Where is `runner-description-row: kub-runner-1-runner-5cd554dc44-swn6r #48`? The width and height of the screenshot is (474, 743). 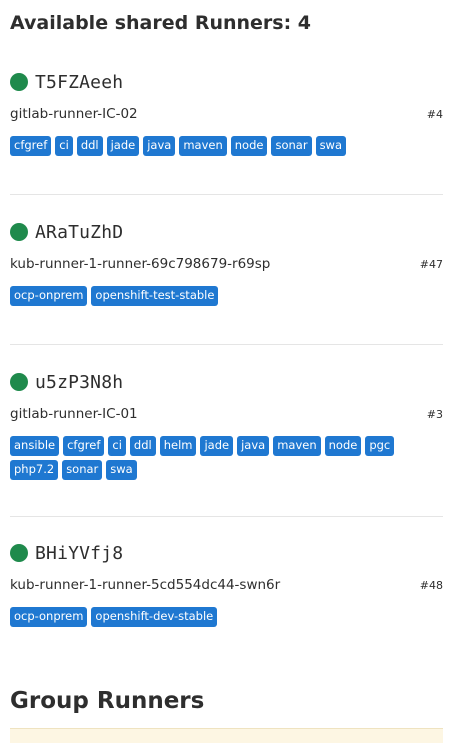
runner-description-row: kub-runner-1-runner-5cd554dc44-swn6r #48 is located at coordinates (226, 585).